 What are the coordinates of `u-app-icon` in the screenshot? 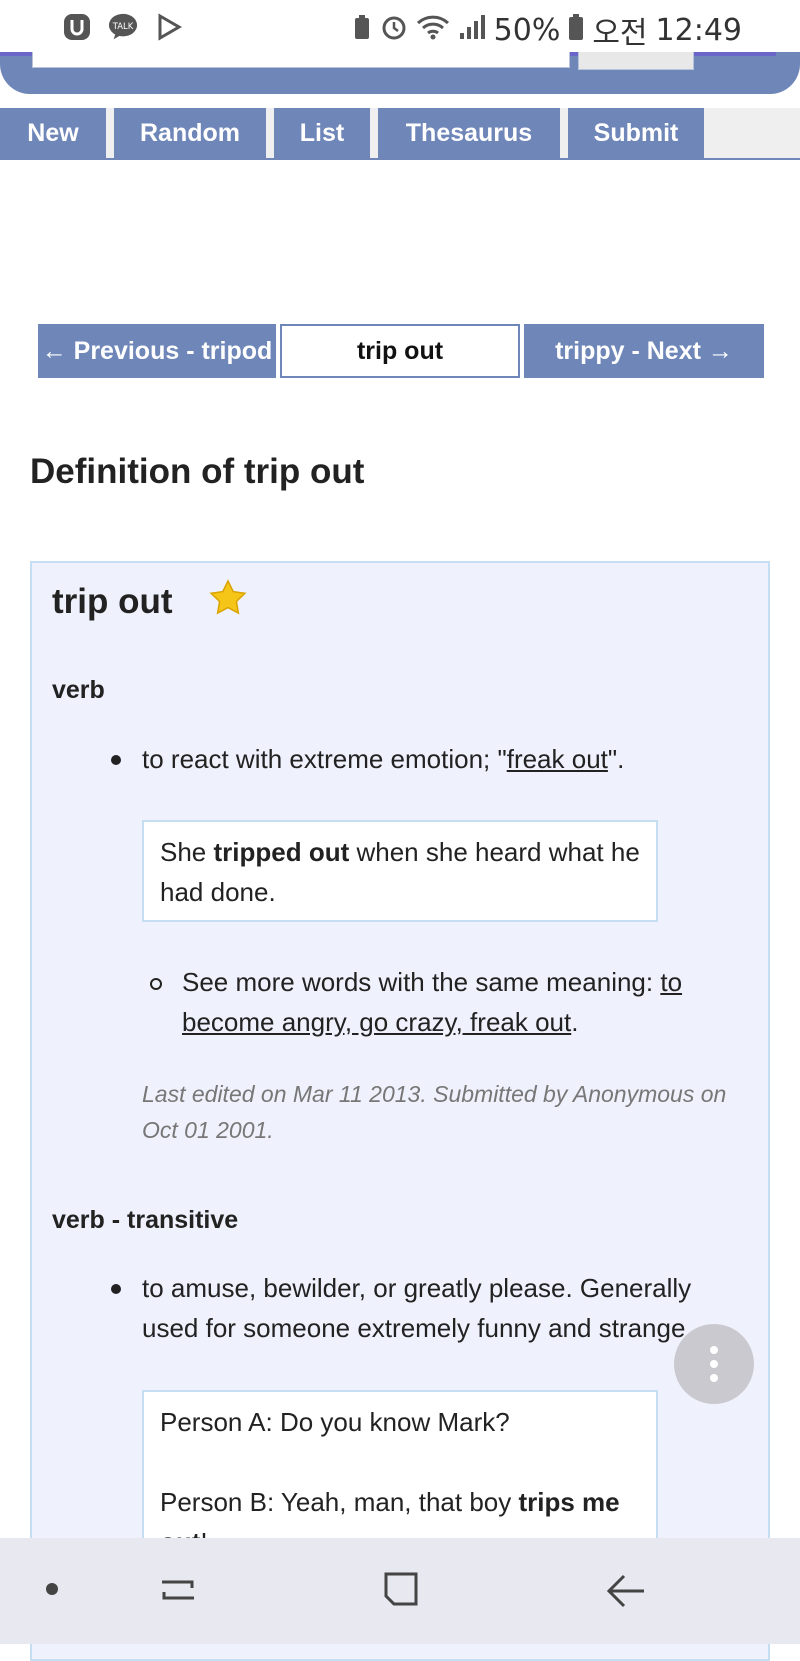 It's located at (77, 27).